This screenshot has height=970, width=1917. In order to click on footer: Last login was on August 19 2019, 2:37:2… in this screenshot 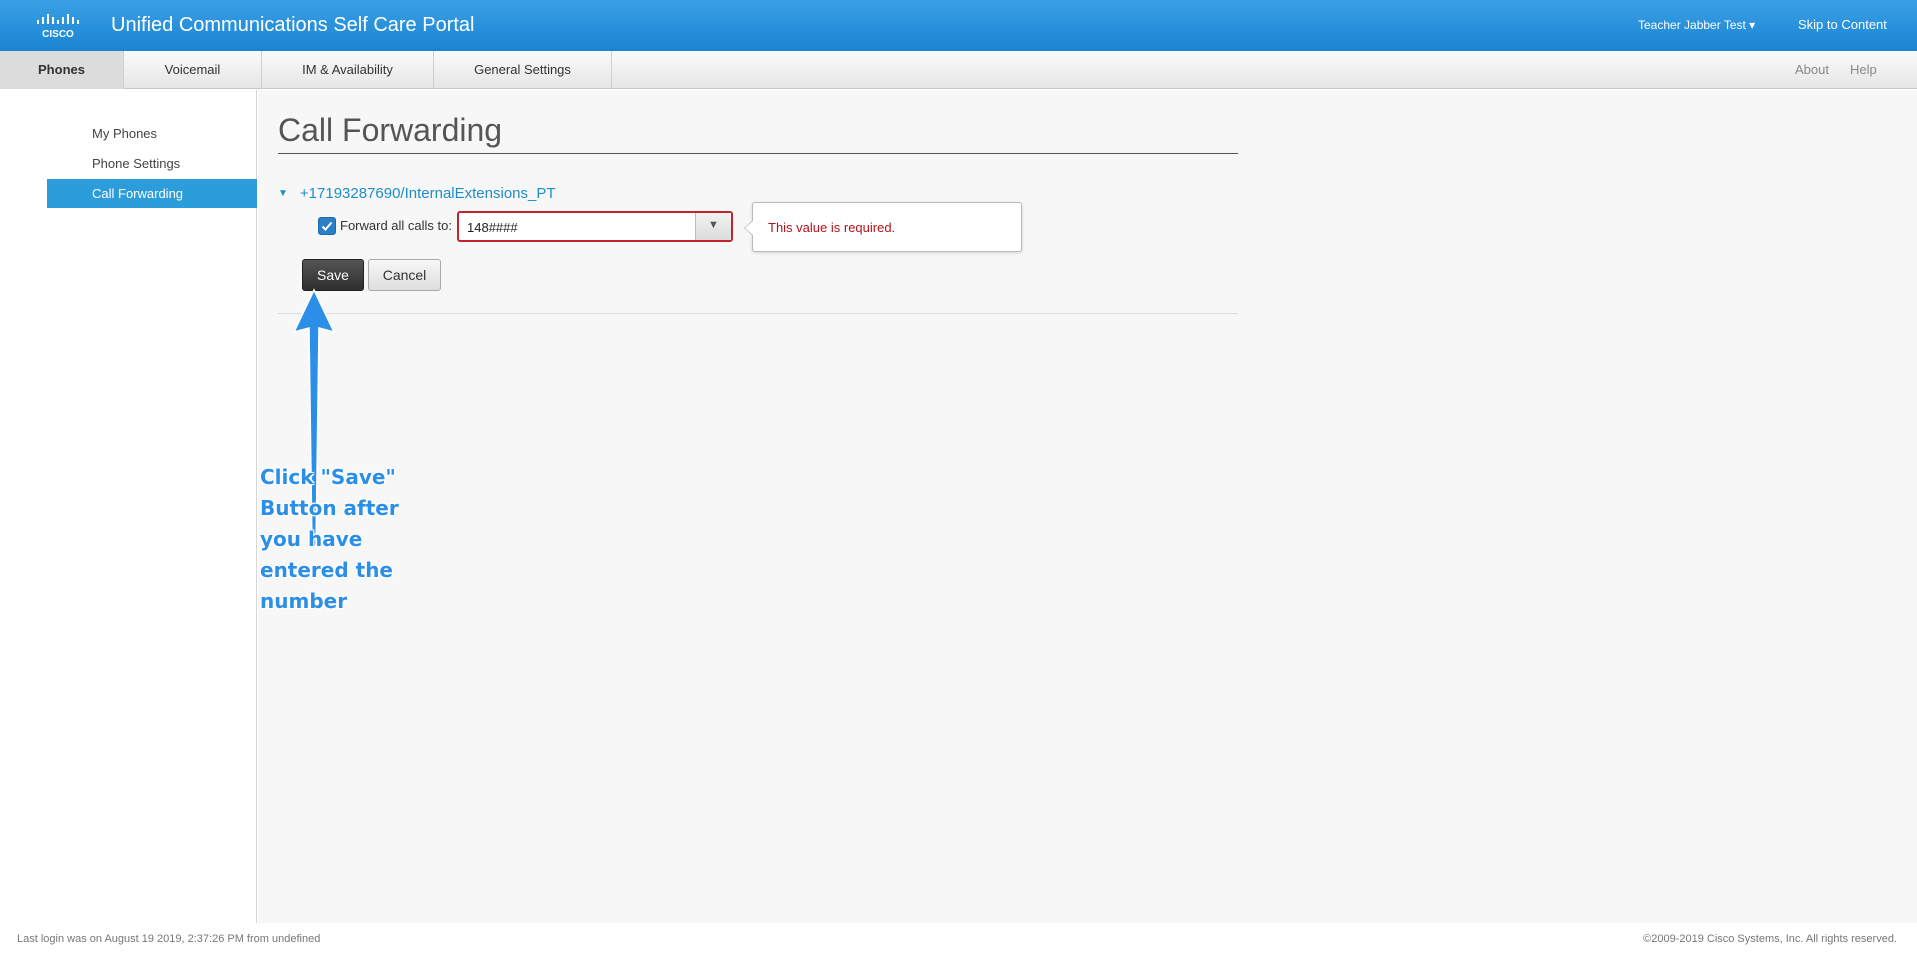, I will do `click(958, 946)`.